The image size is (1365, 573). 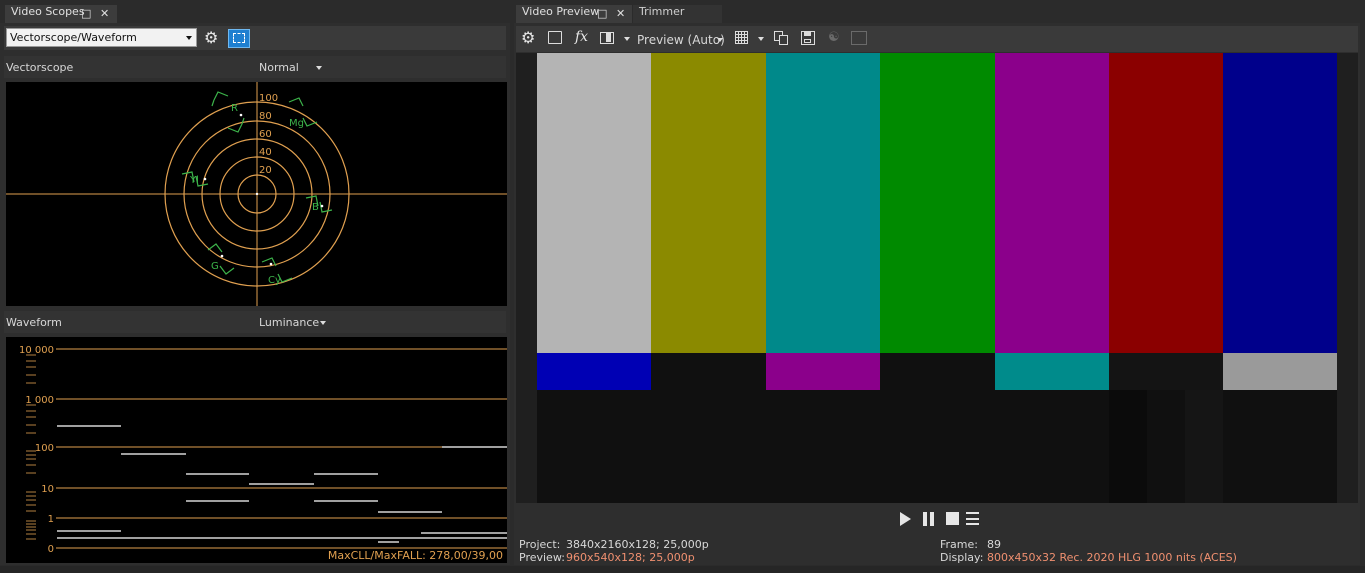 I want to click on monitor-icon, so click(x=239, y=38).